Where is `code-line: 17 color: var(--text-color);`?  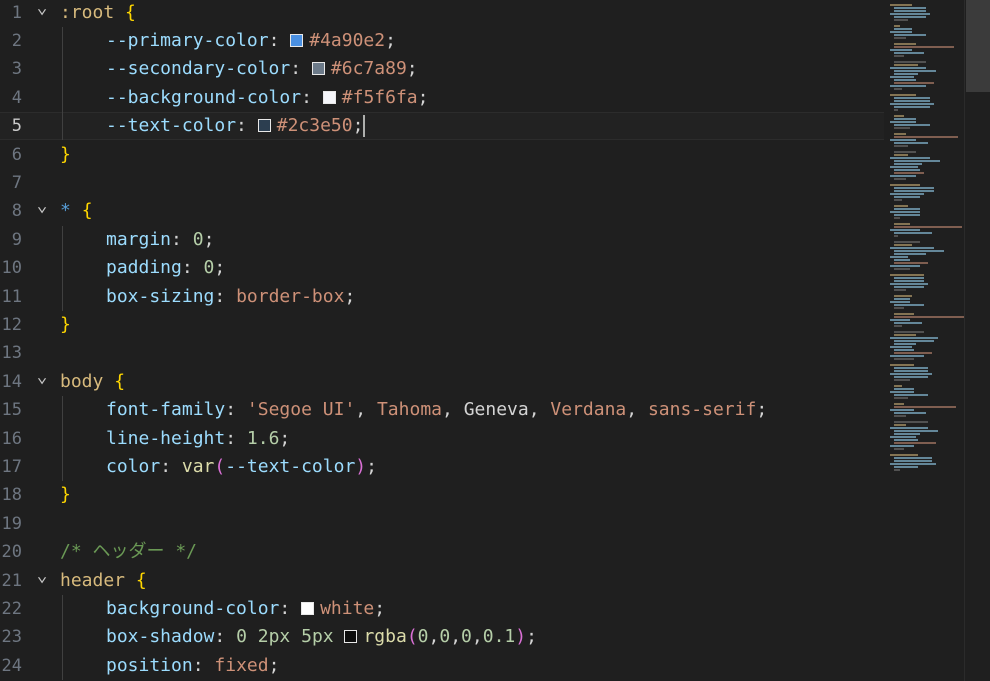
code-line: 17 color: var(--text-color); is located at coordinates (442, 467).